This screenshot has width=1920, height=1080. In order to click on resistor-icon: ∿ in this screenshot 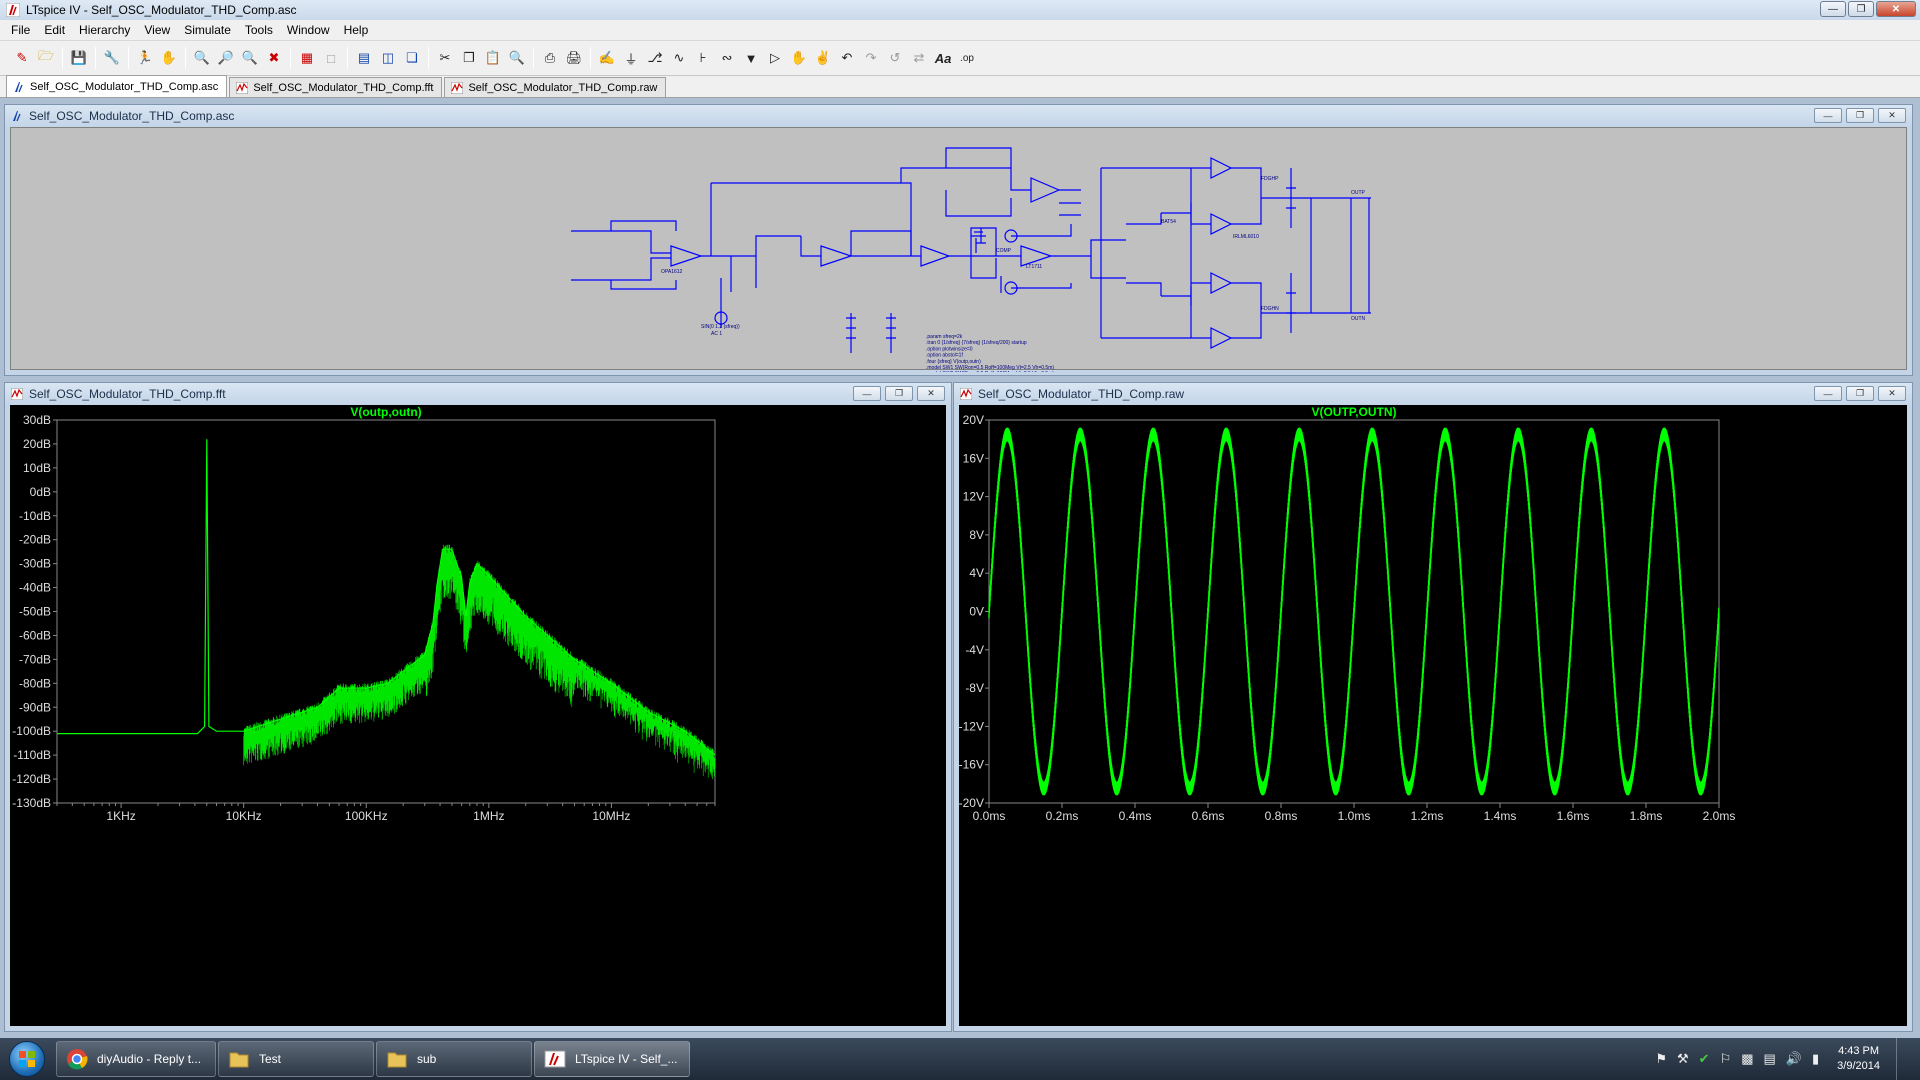, I will do `click(679, 58)`.